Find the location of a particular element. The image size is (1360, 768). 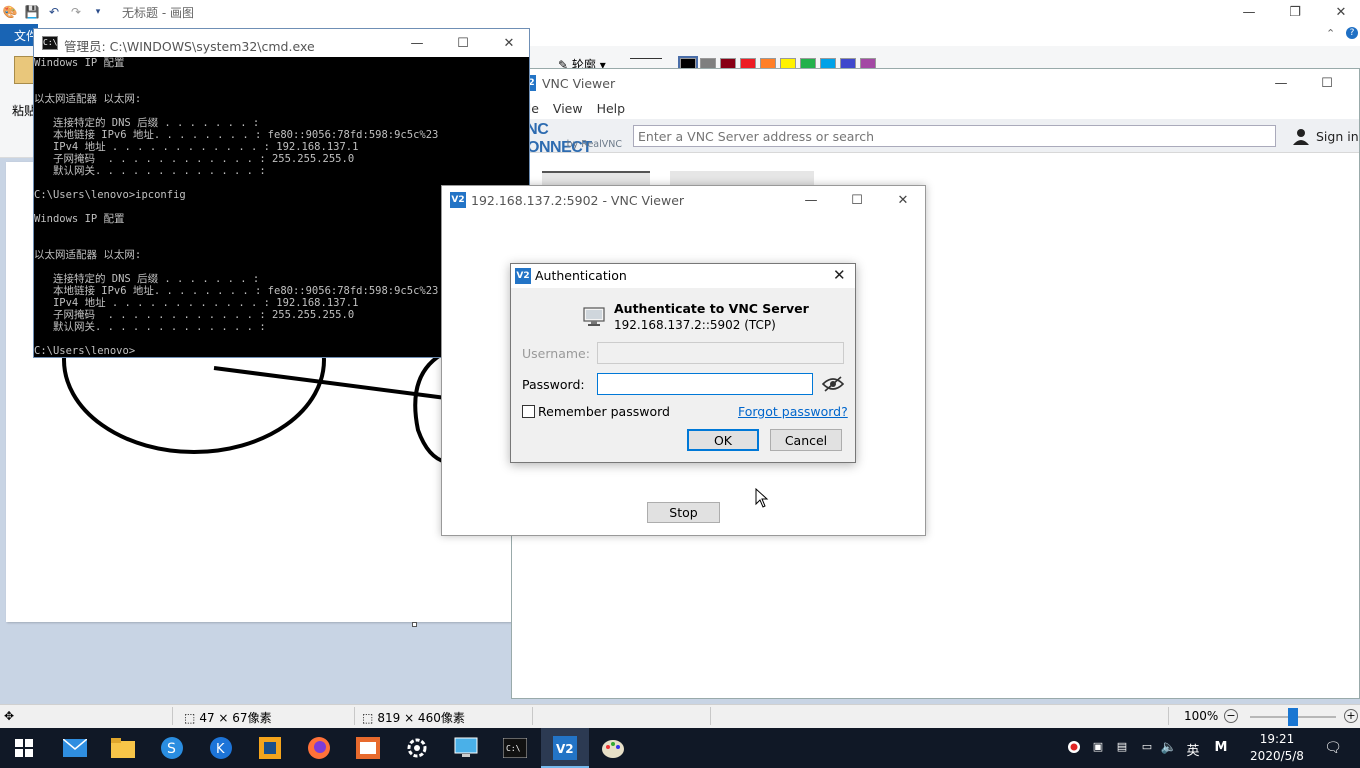

vnc-viewer-taskbar-icon: V2 is located at coordinates (565, 748).